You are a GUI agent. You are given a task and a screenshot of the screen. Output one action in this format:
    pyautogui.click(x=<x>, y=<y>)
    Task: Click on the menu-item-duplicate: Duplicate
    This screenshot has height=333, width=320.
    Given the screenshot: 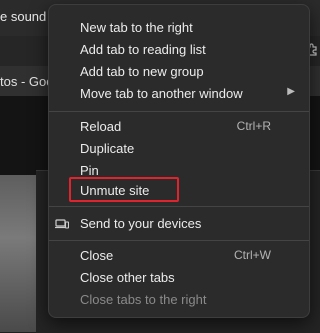 What is the action you would take?
    pyautogui.click(x=179, y=149)
    